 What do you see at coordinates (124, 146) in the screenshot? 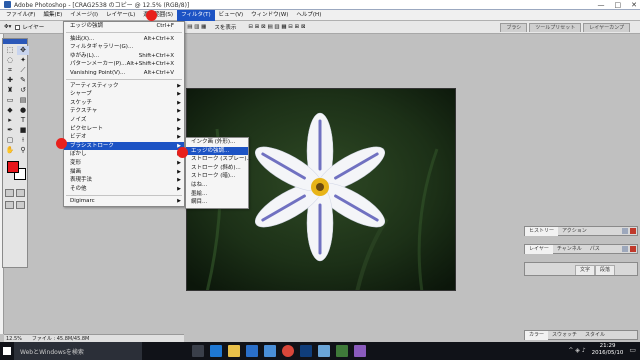
I see `filter-menu-item-brush-strokes: ブラシストローク ▶` at bounding box center [124, 146].